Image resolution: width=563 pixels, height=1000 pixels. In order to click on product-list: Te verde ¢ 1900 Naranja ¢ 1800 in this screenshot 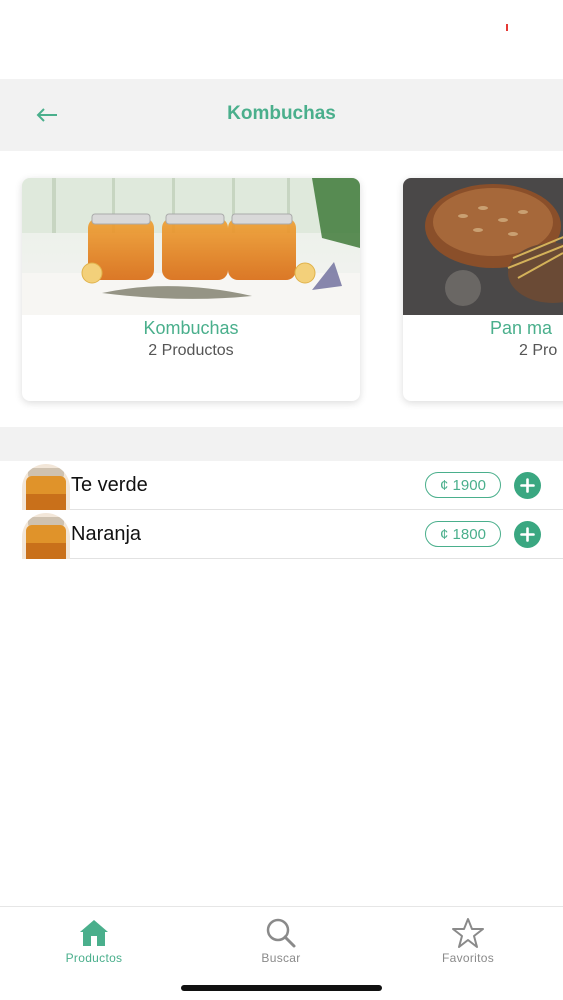, I will do `click(281, 510)`.